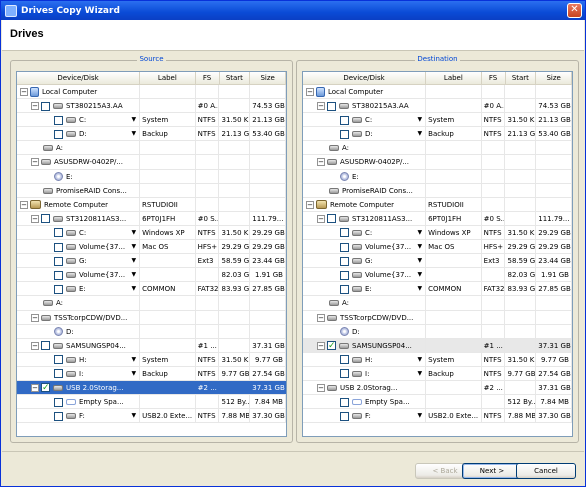 The image size is (586, 487). What do you see at coordinates (293, 10) in the screenshot?
I see `title-bar: Drives Copy Wizard ✕` at bounding box center [293, 10].